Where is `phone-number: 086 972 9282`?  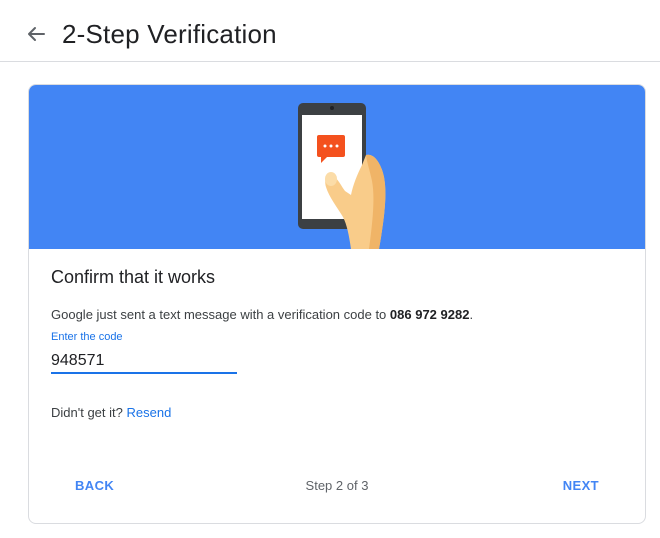
phone-number: 086 972 9282 is located at coordinates (429, 314).